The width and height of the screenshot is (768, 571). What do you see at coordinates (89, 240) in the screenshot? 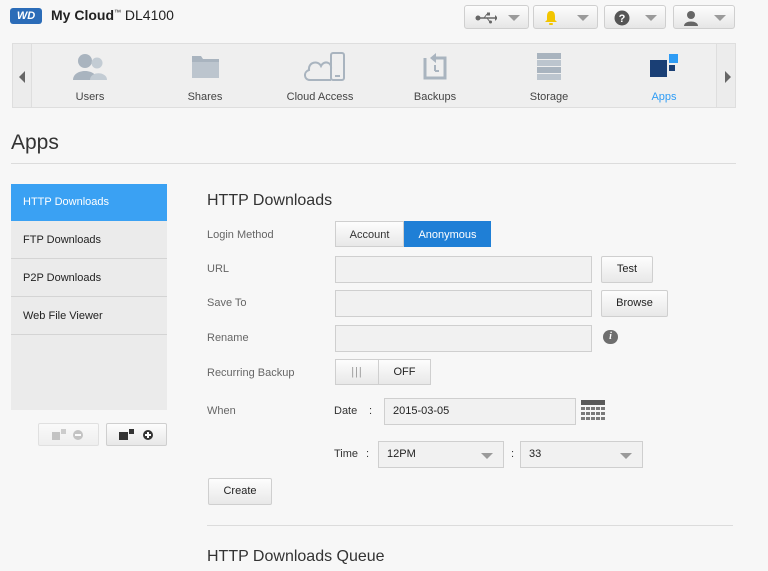
I see `sidebar-item-ftp-downloads: FTP Downloads` at bounding box center [89, 240].